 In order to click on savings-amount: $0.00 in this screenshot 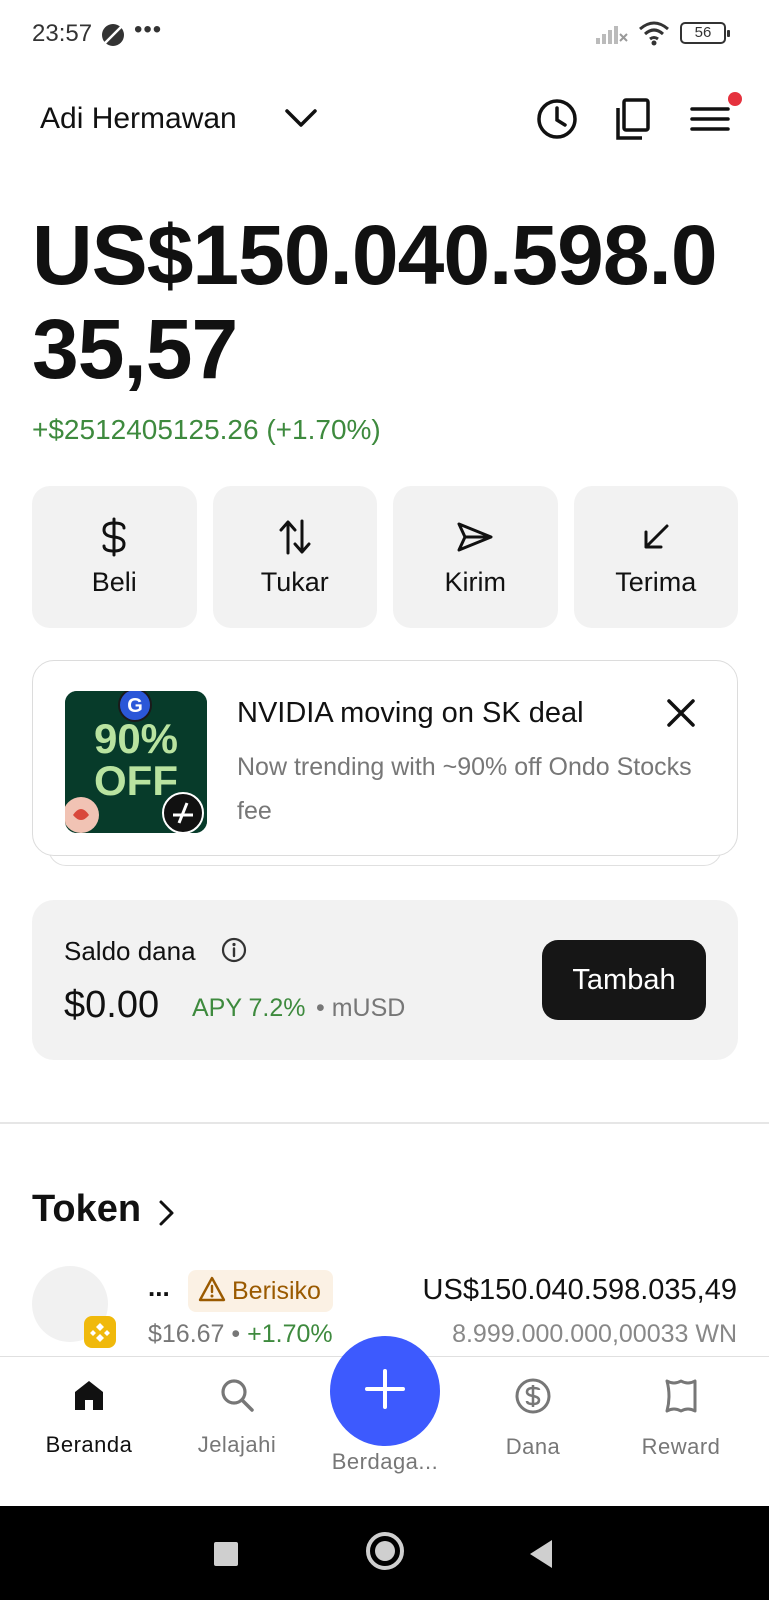, I will do `click(112, 1005)`.